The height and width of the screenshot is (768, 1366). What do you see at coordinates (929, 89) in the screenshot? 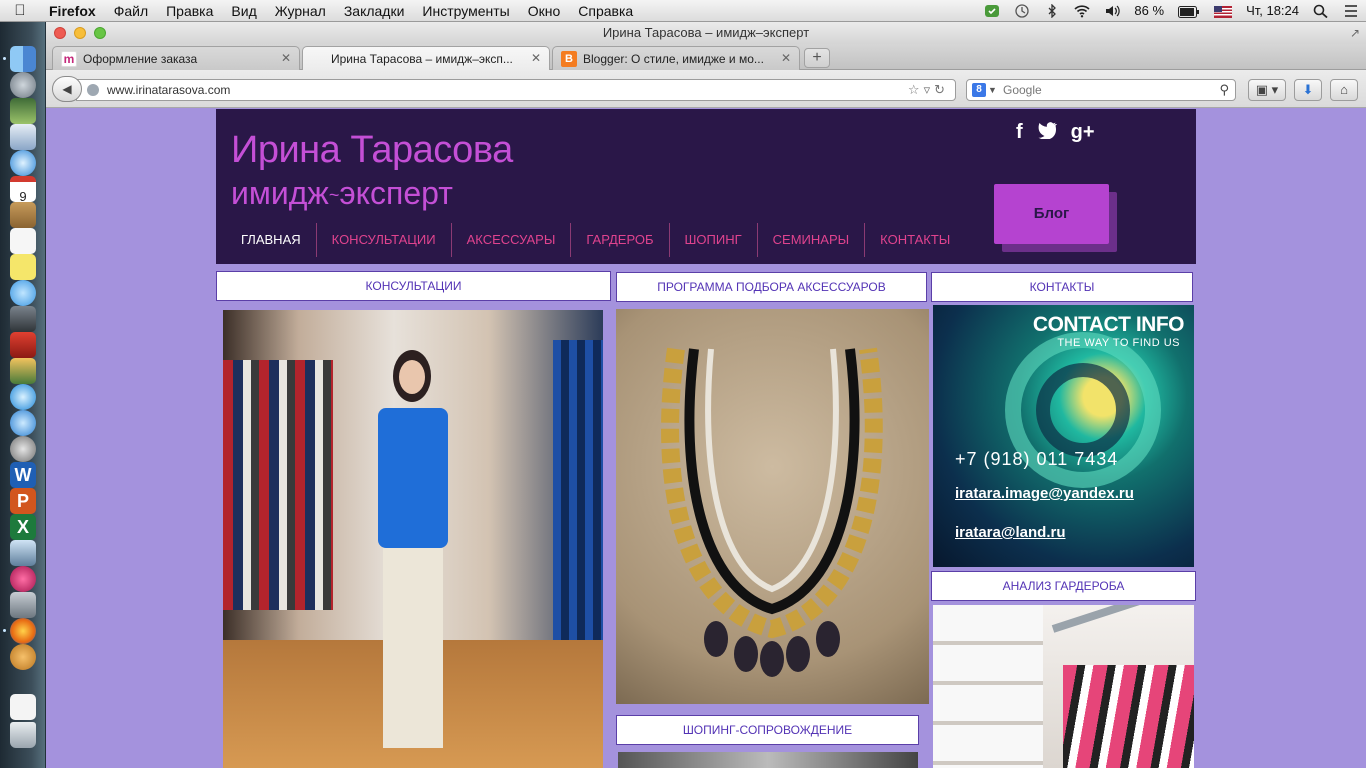
I see `history-dropdown-icon: ▿` at bounding box center [929, 89].